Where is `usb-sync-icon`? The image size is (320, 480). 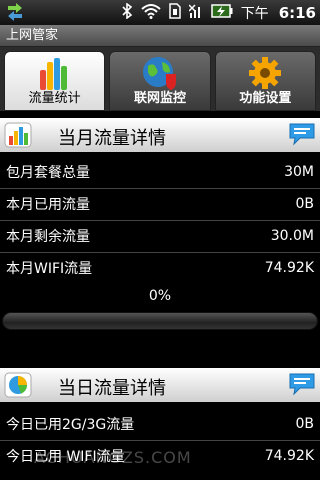
usb-sync-icon is located at coordinates (15, 12).